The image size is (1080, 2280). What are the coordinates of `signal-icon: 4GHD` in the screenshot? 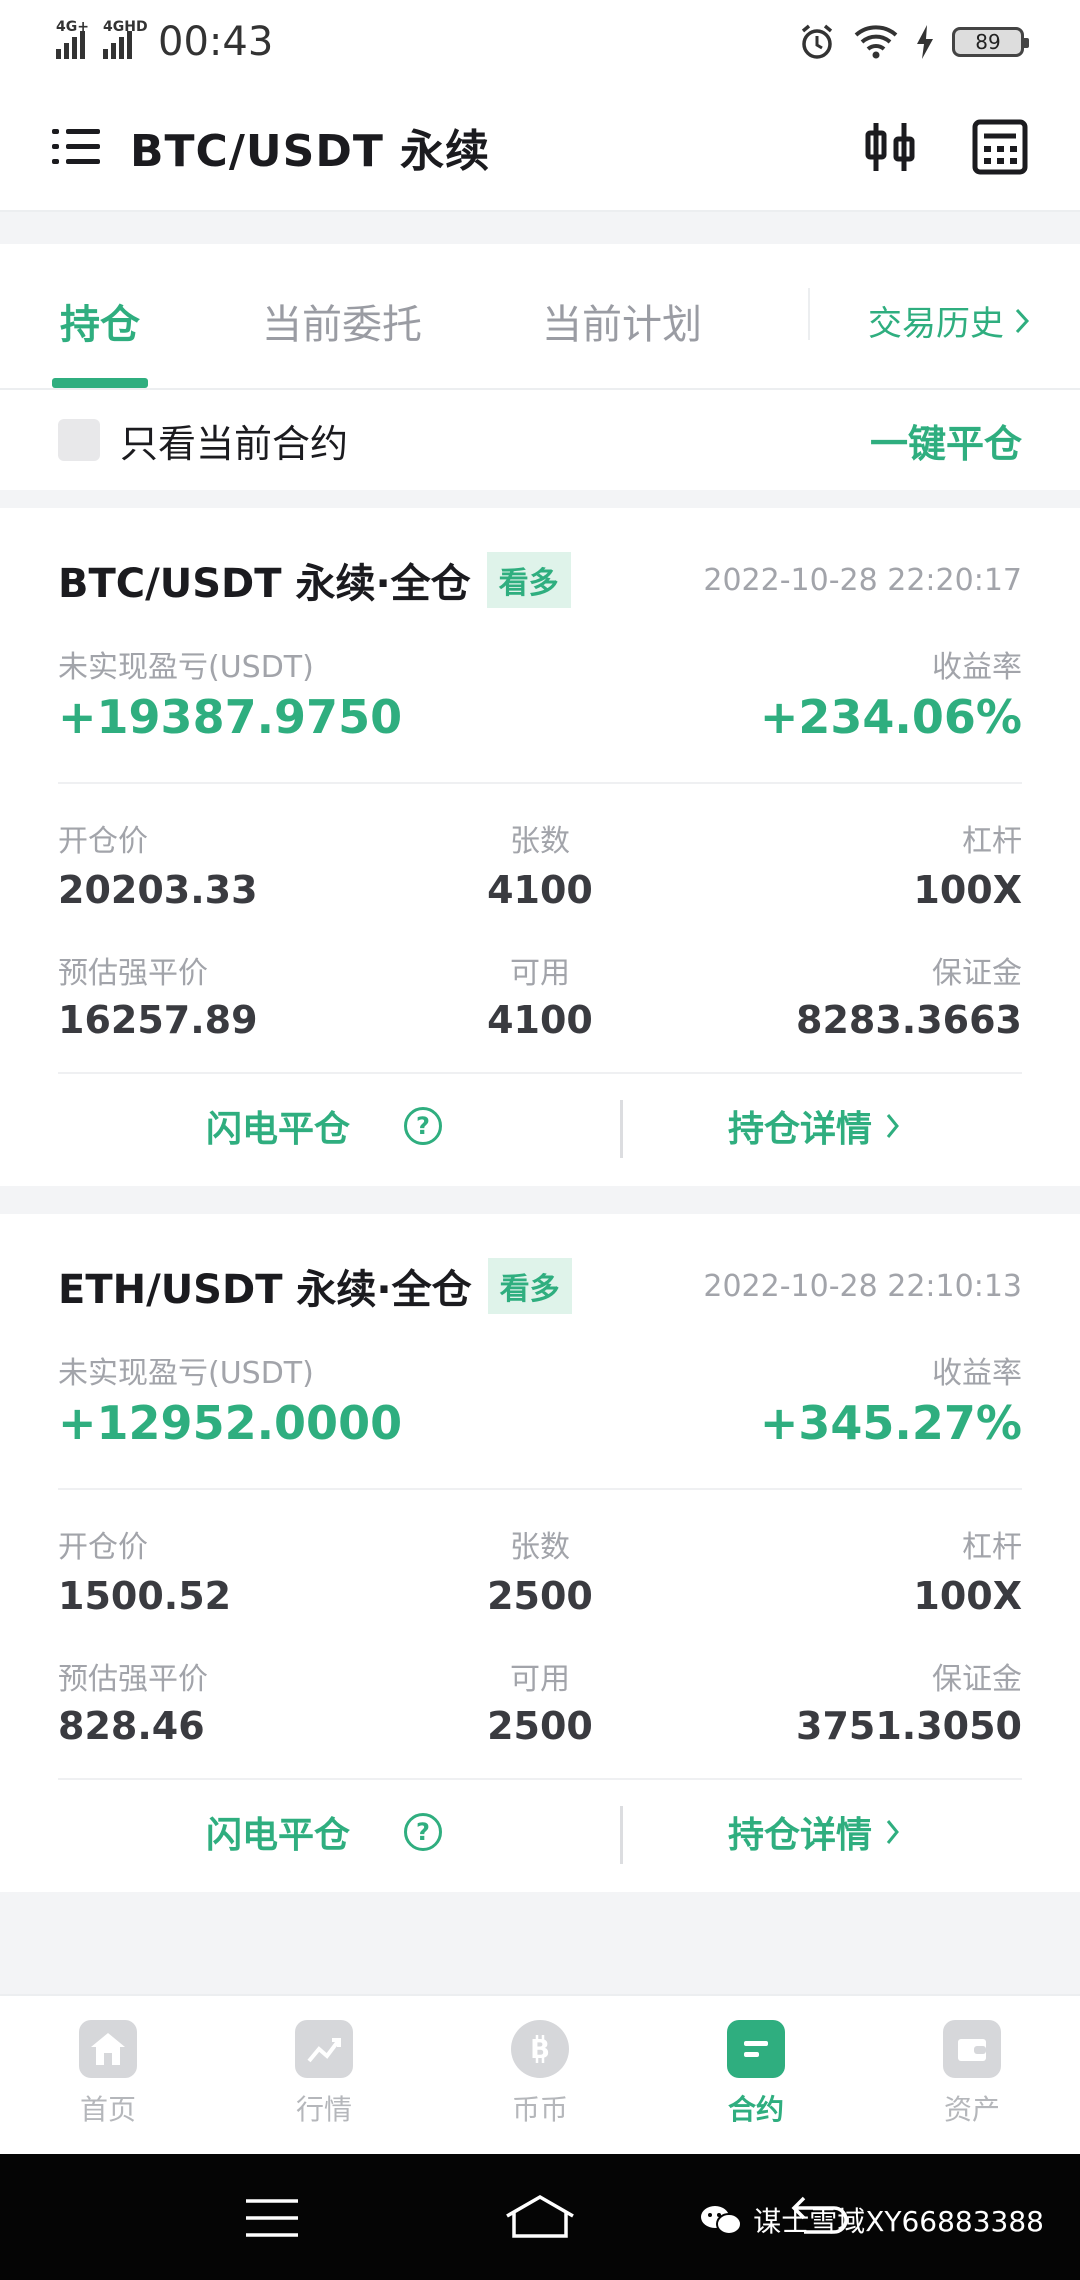 It's located at (125, 39).